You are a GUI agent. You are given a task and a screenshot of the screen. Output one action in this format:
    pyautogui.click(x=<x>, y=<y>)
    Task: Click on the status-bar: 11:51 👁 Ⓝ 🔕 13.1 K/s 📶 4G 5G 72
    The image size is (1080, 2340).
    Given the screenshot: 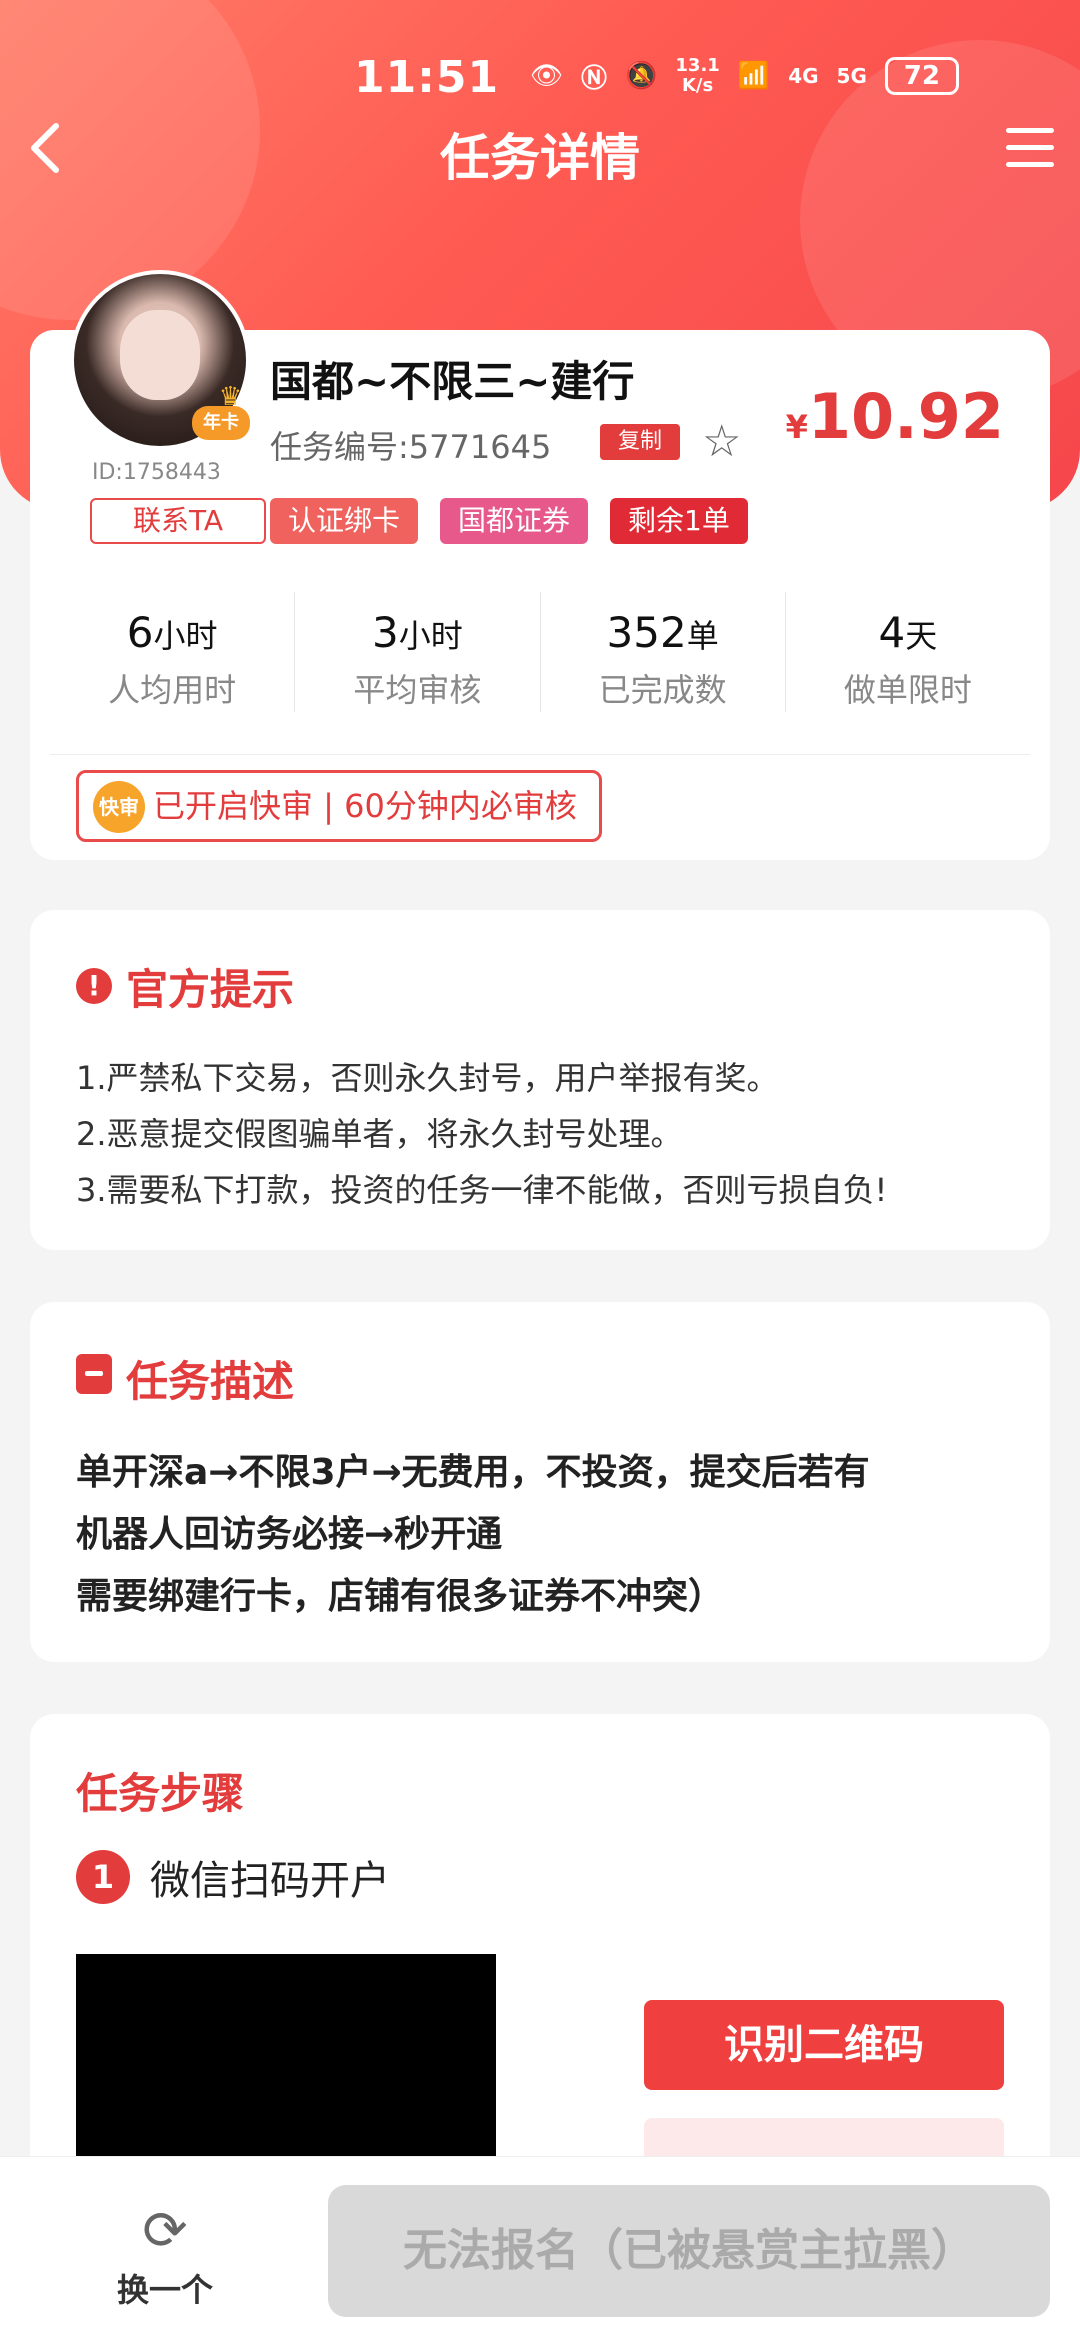 What is the action you would take?
    pyautogui.click(x=540, y=80)
    